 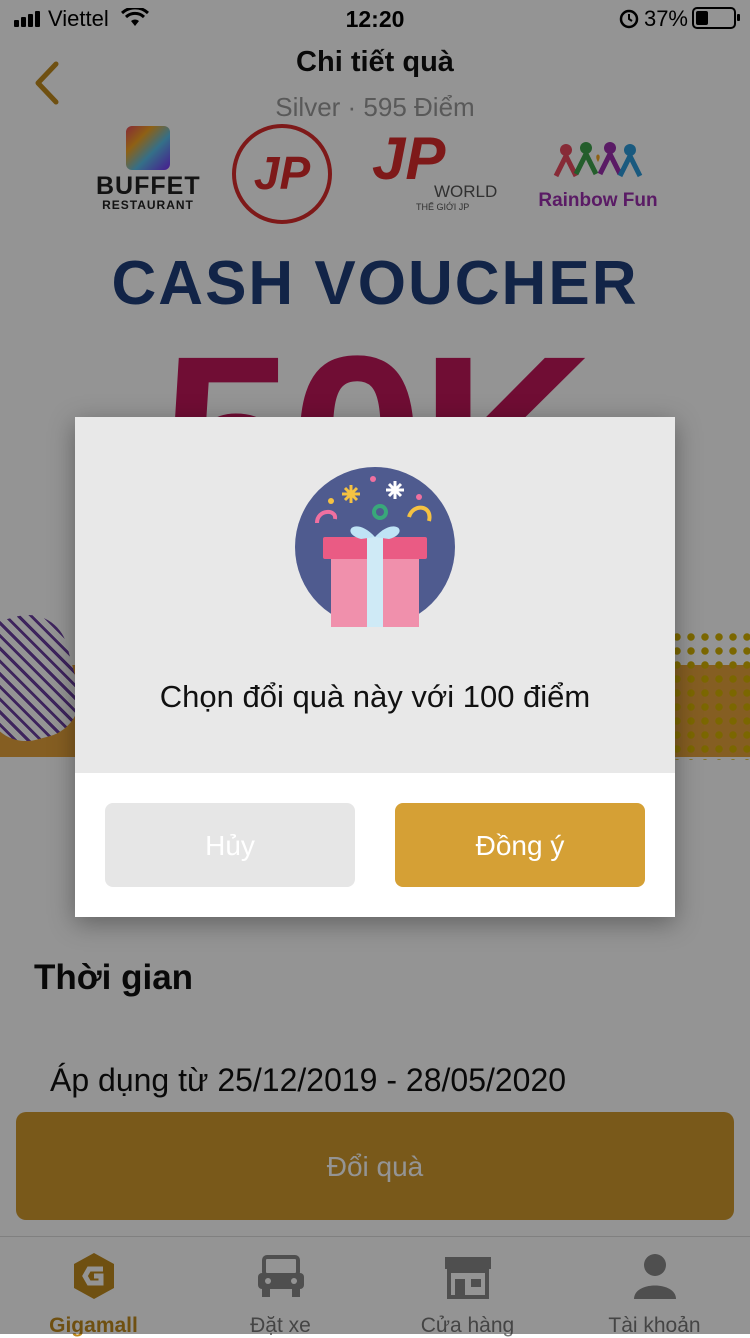 I want to click on confirm-button: Đồng ý, so click(x=520, y=845).